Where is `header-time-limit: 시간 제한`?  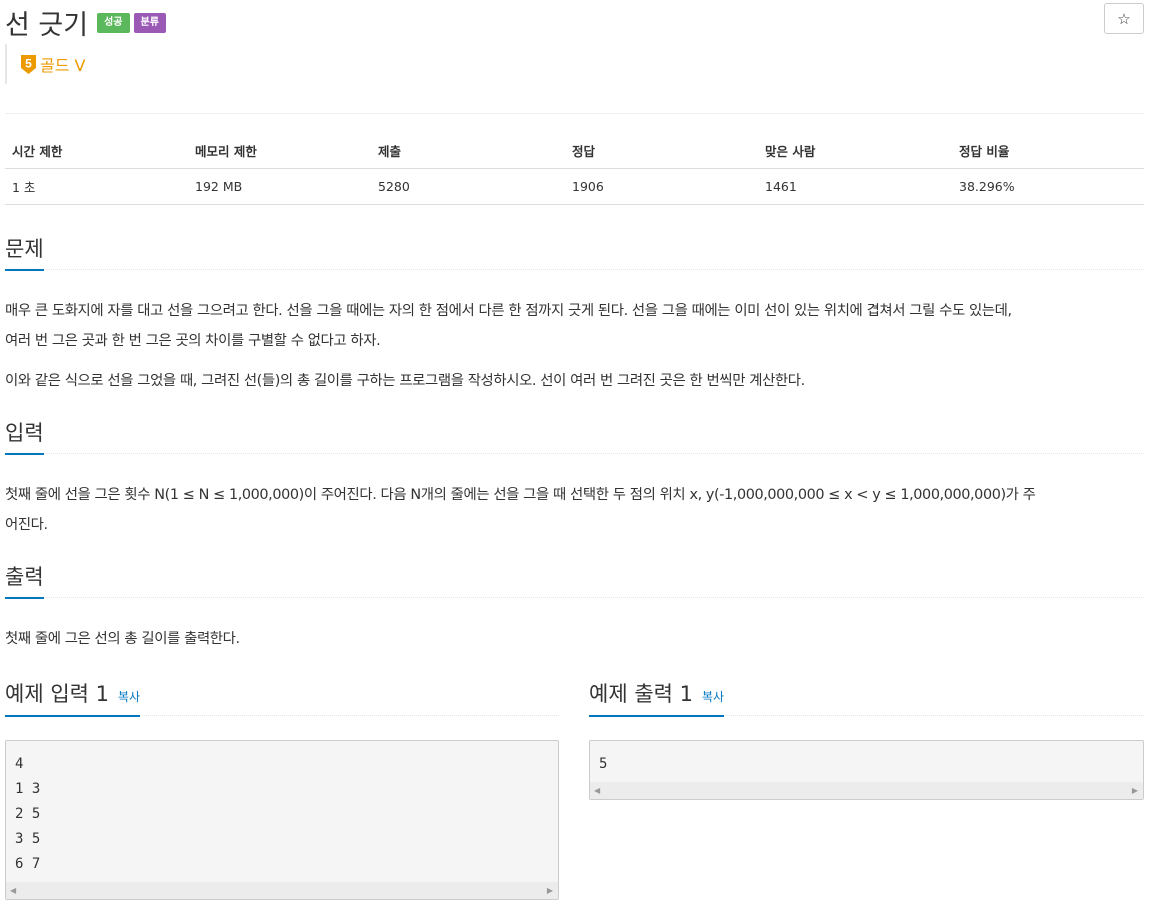 header-time-limit: 시간 제한 is located at coordinates (96, 151).